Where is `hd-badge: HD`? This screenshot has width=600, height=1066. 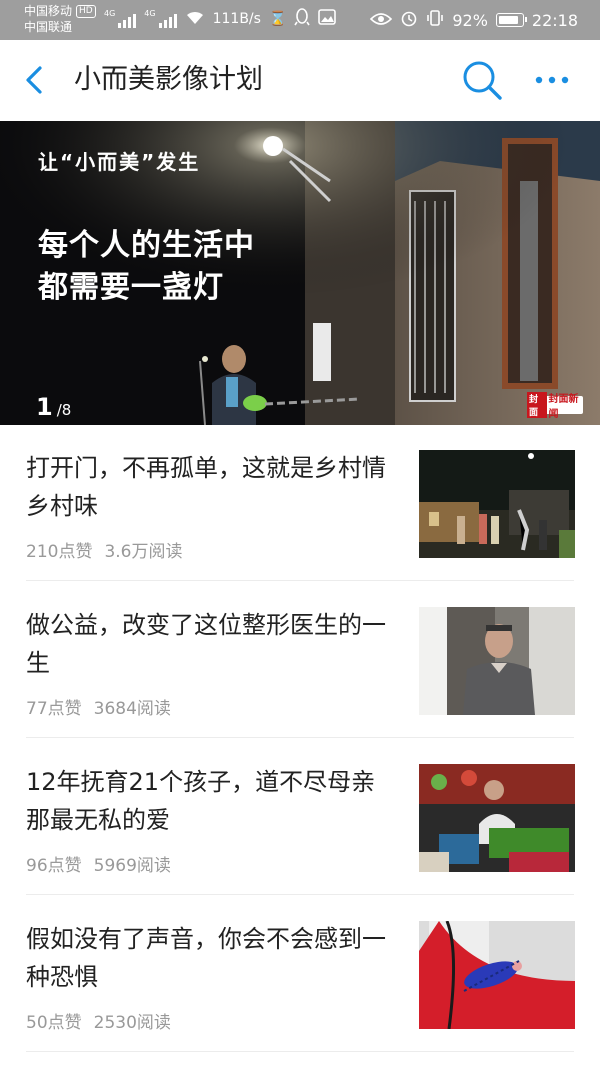
hd-badge: HD is located at coordinates (86, 11).